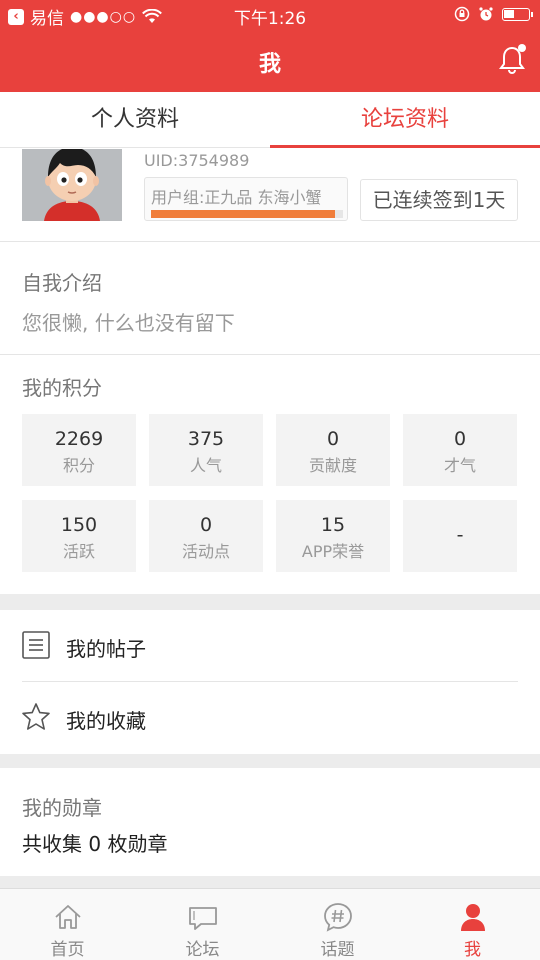 This screenshot has height=960, width=540. What do you see at coordinates (270, 15) in the screenshot?
I see `status-bar: ‹ 易信 ●●●○○ 下午1:26` at bounding box center [270, 15].